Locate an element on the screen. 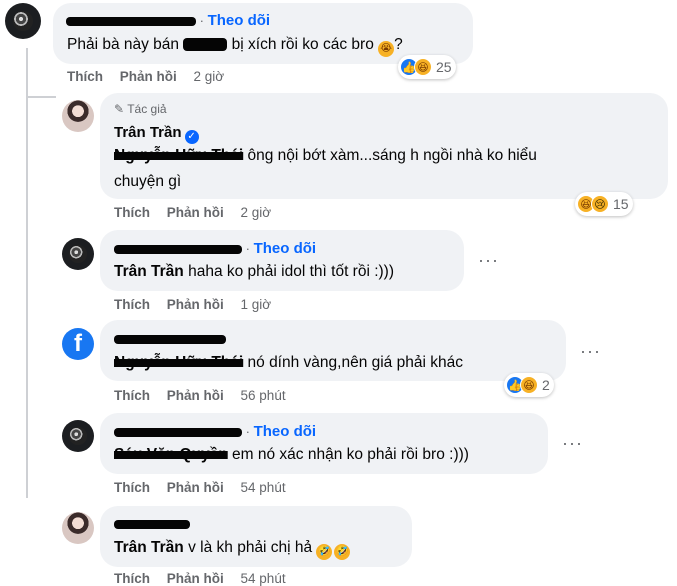  comment-author-line: Trân Trần ✓ is located at coordinates (156, 134).